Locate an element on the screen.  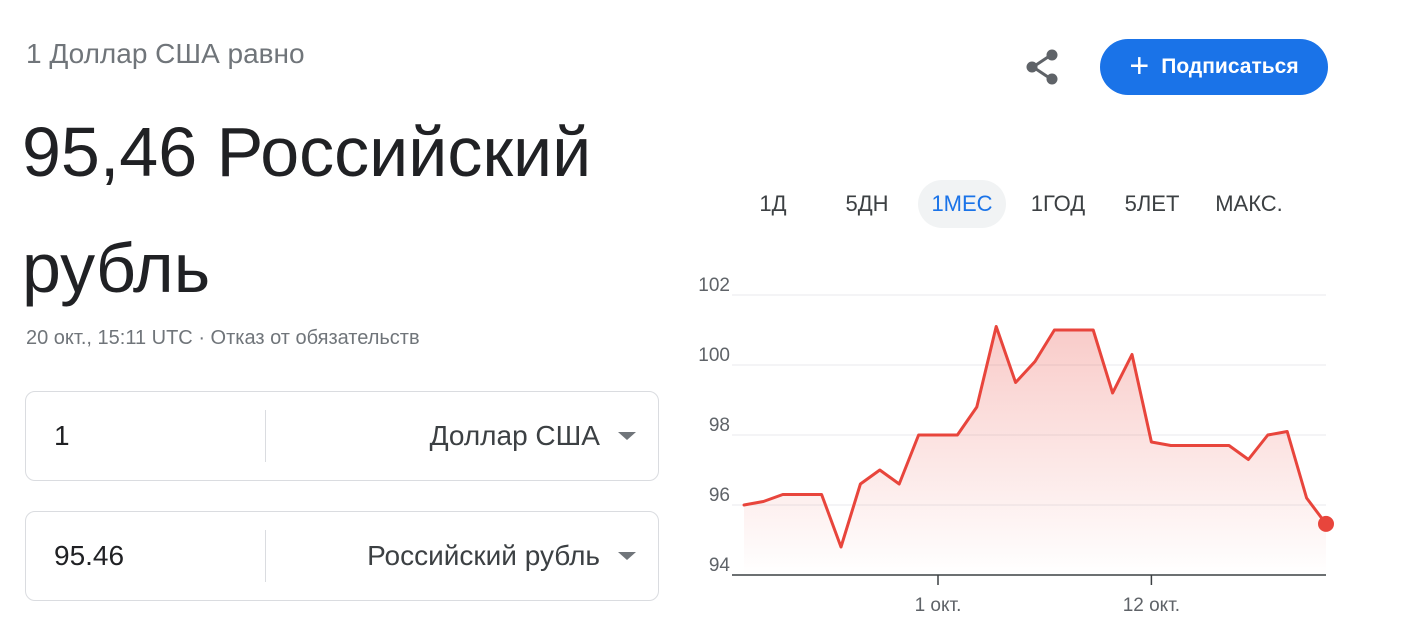
subscribe-label: Подписаться is located at coordinates (1230, 66).